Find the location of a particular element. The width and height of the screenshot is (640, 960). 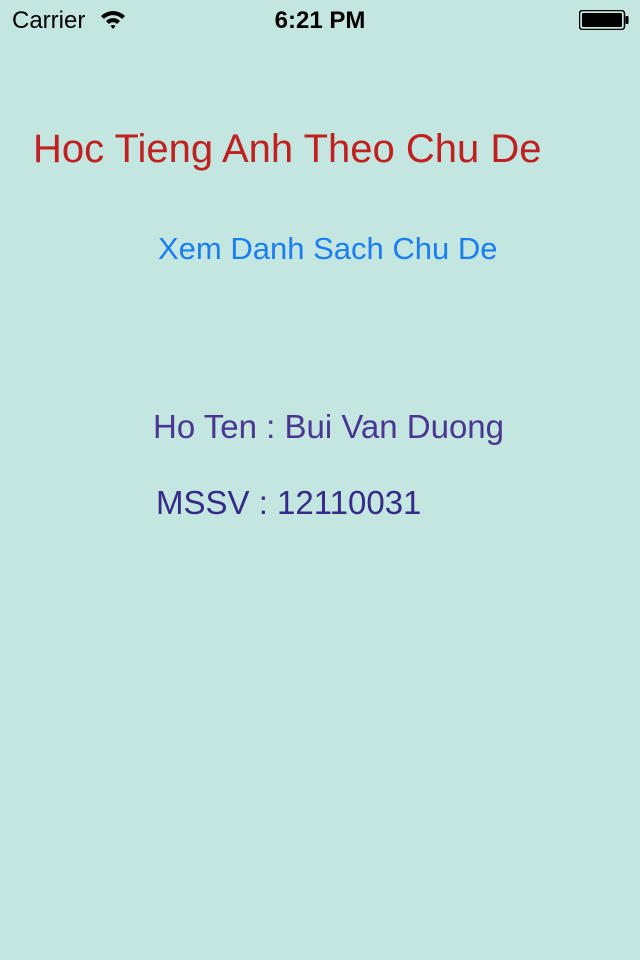

app-title: Hoc Tieng Anh Theo Chu De is located at coordinates (287, 149).